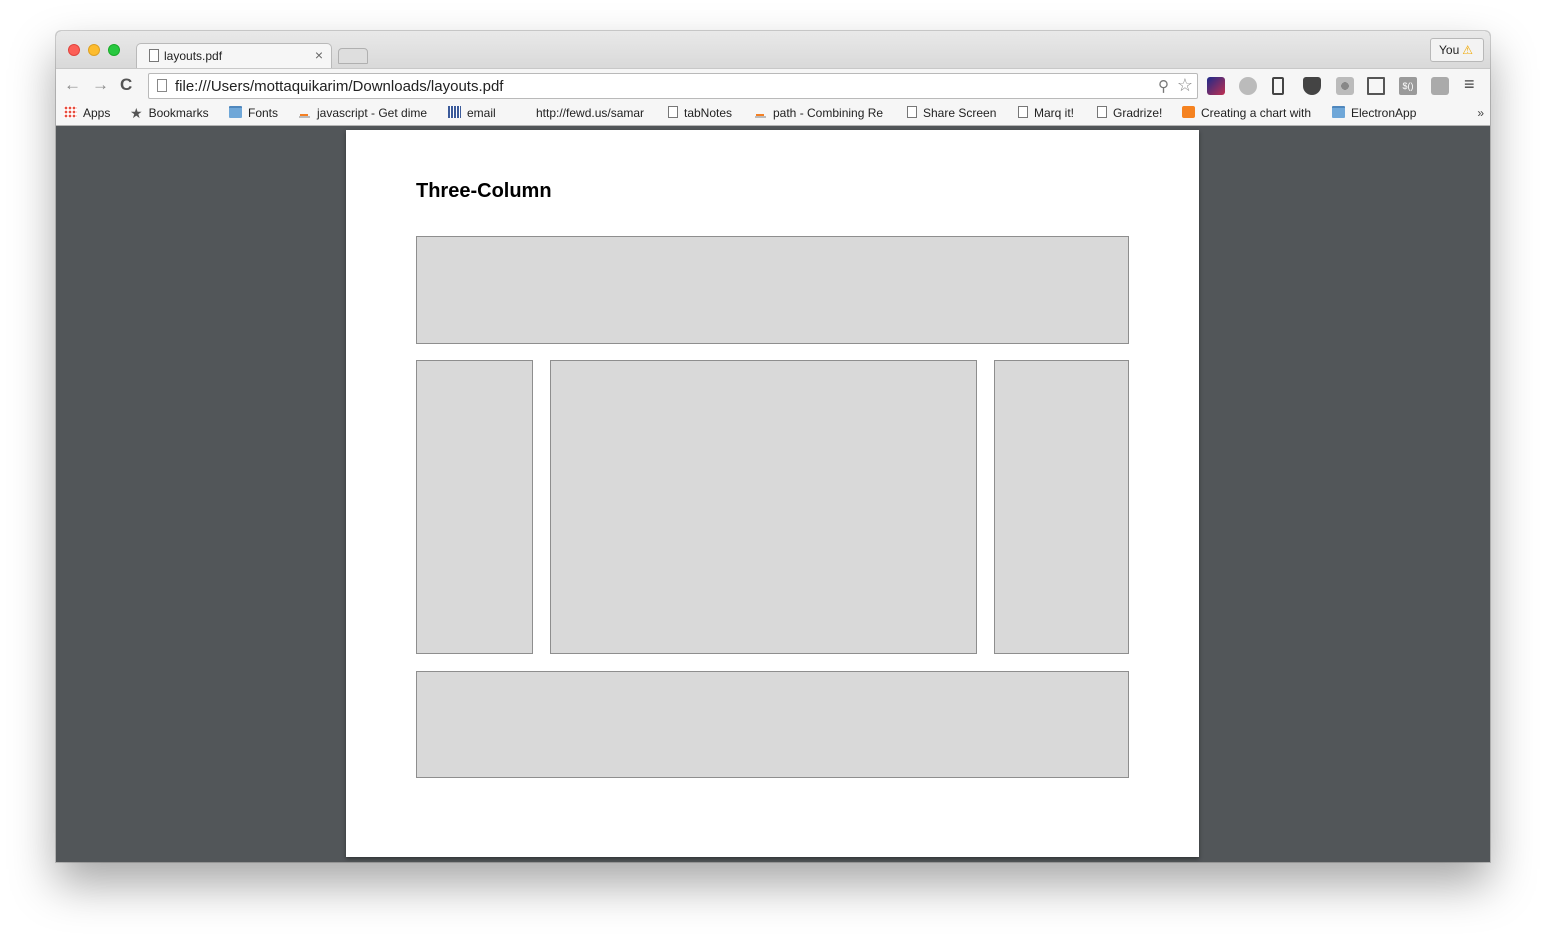 The height and width of the screenshot is (943, 1546). Describe the element at coordinates (960, 113) in the screenshot. I see `bookmark-label: Share Screen` at that location.